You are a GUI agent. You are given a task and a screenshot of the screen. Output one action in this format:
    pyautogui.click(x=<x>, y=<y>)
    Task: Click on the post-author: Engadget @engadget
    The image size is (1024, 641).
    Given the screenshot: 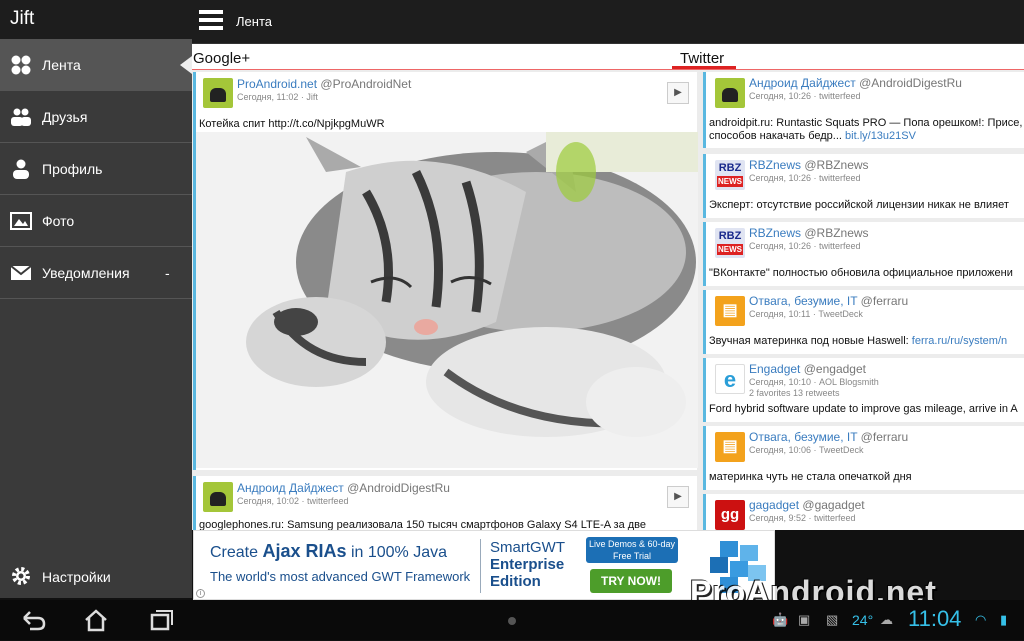 What is the action you would take?
    pyautogui.click(x=807, y=369)
    